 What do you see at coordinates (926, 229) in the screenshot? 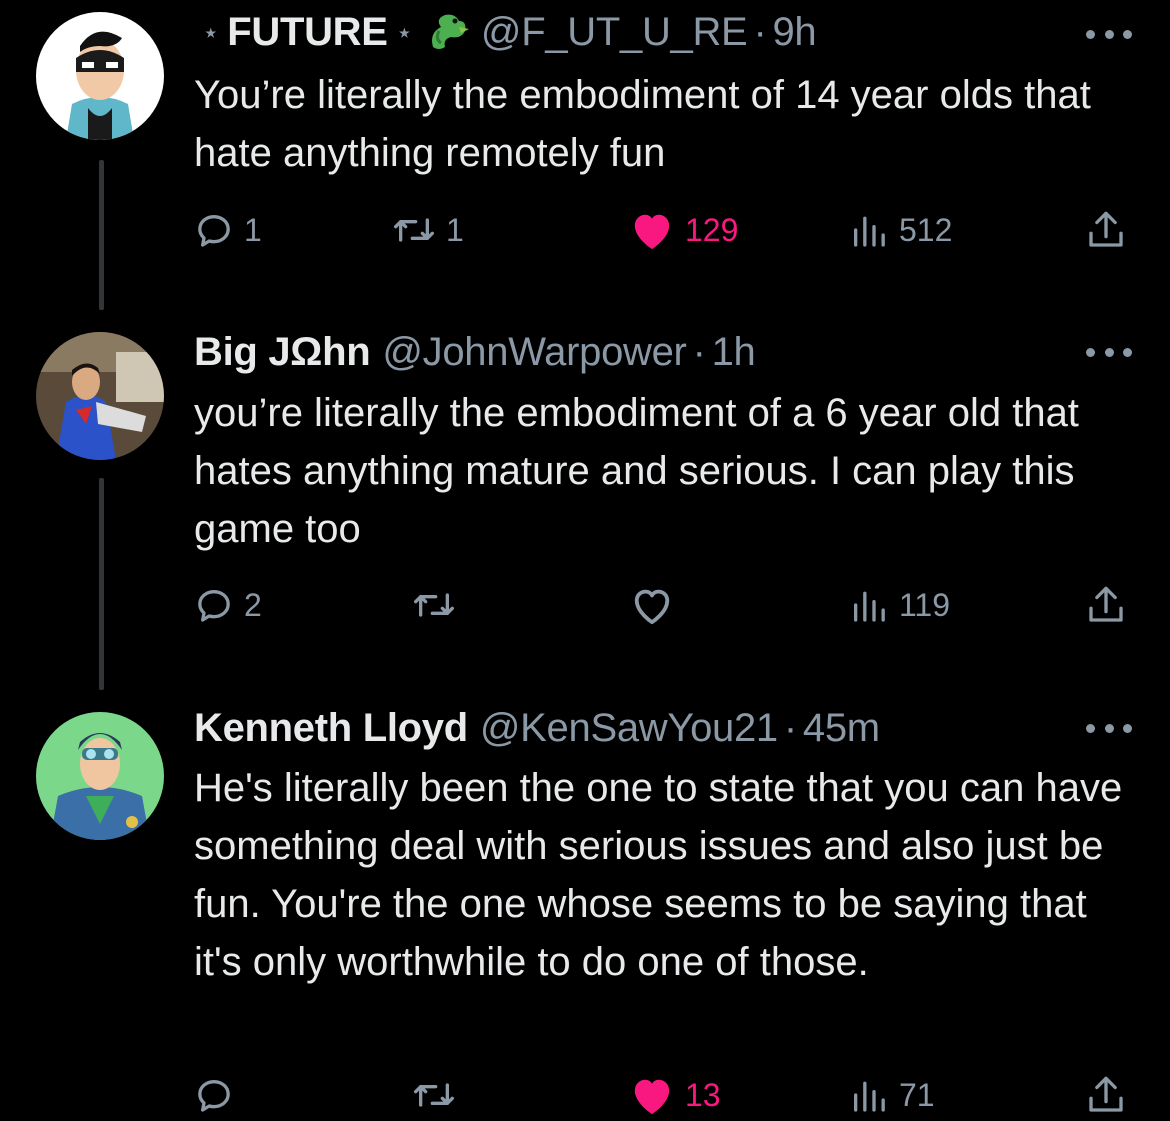
I see `views-count: 512` at bounding box center [926, 229].